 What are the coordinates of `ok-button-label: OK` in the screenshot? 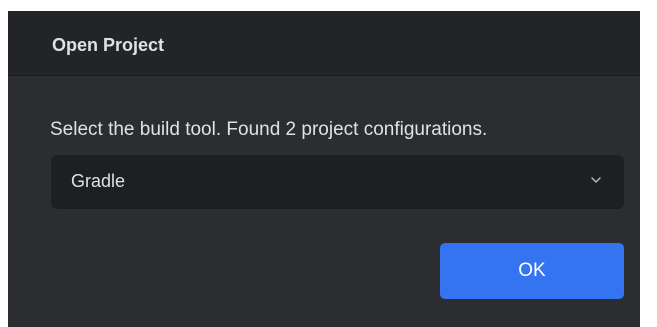 It's located at (532, 270).